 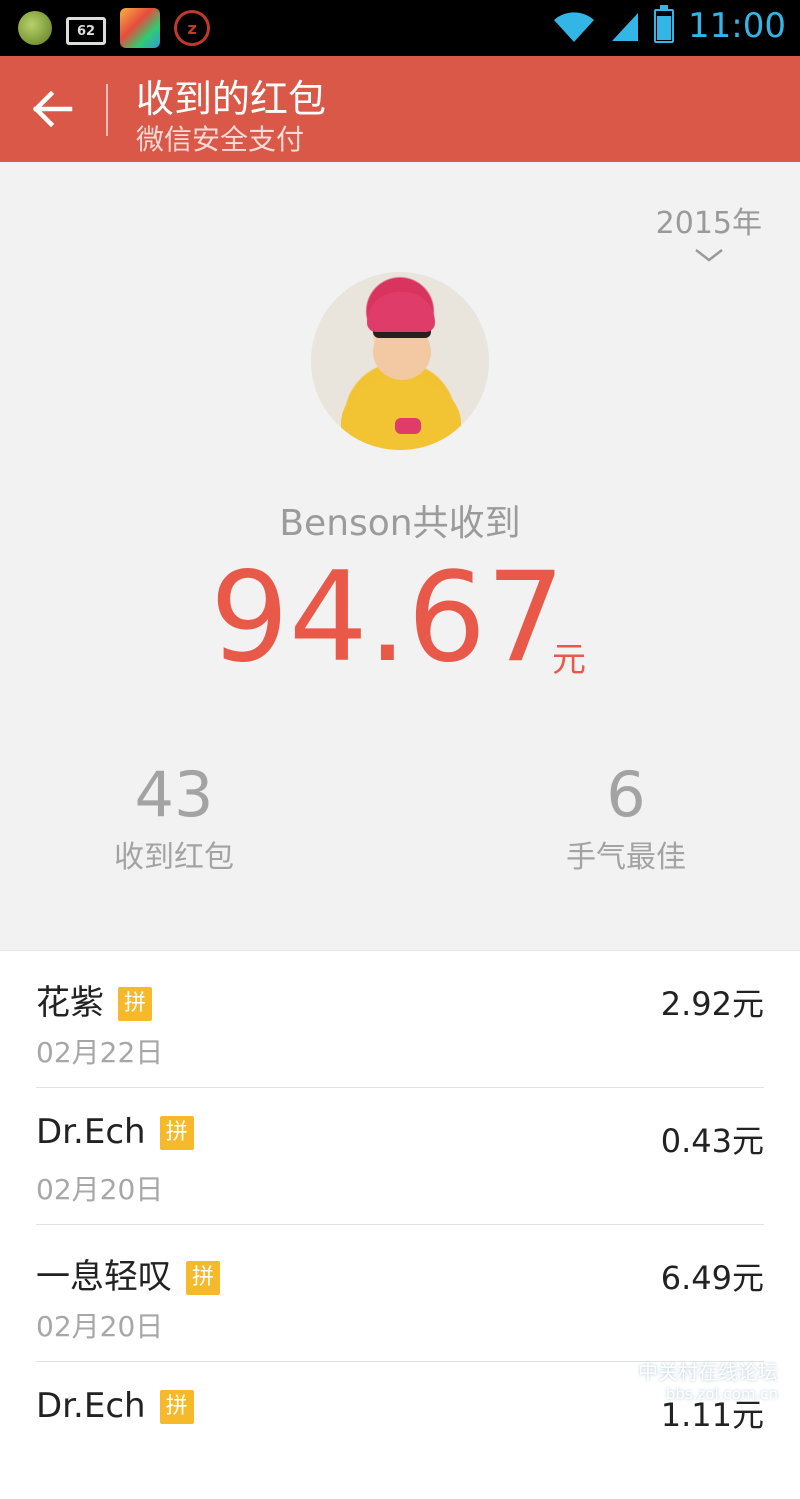 I want to click on watermark-line1: 中关村在线论坛, so click(x=708, y=1372).